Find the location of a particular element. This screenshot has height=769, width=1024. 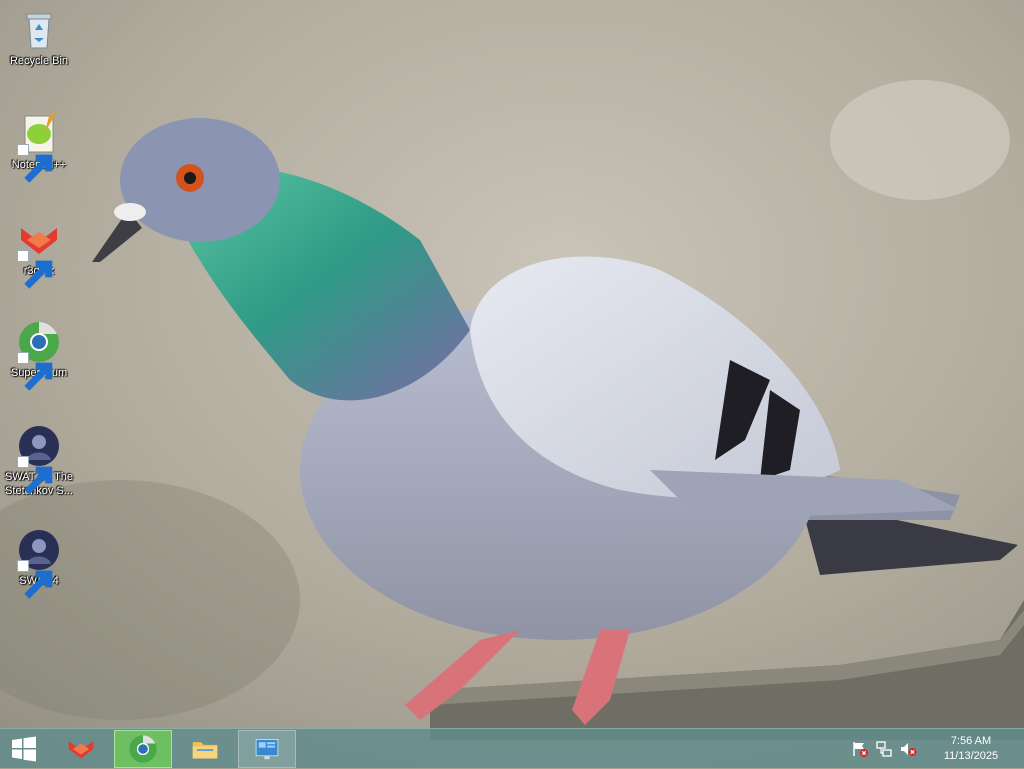

system-tray: 7:56 AM 11/13/2025 is located at coordinates (936, 749).